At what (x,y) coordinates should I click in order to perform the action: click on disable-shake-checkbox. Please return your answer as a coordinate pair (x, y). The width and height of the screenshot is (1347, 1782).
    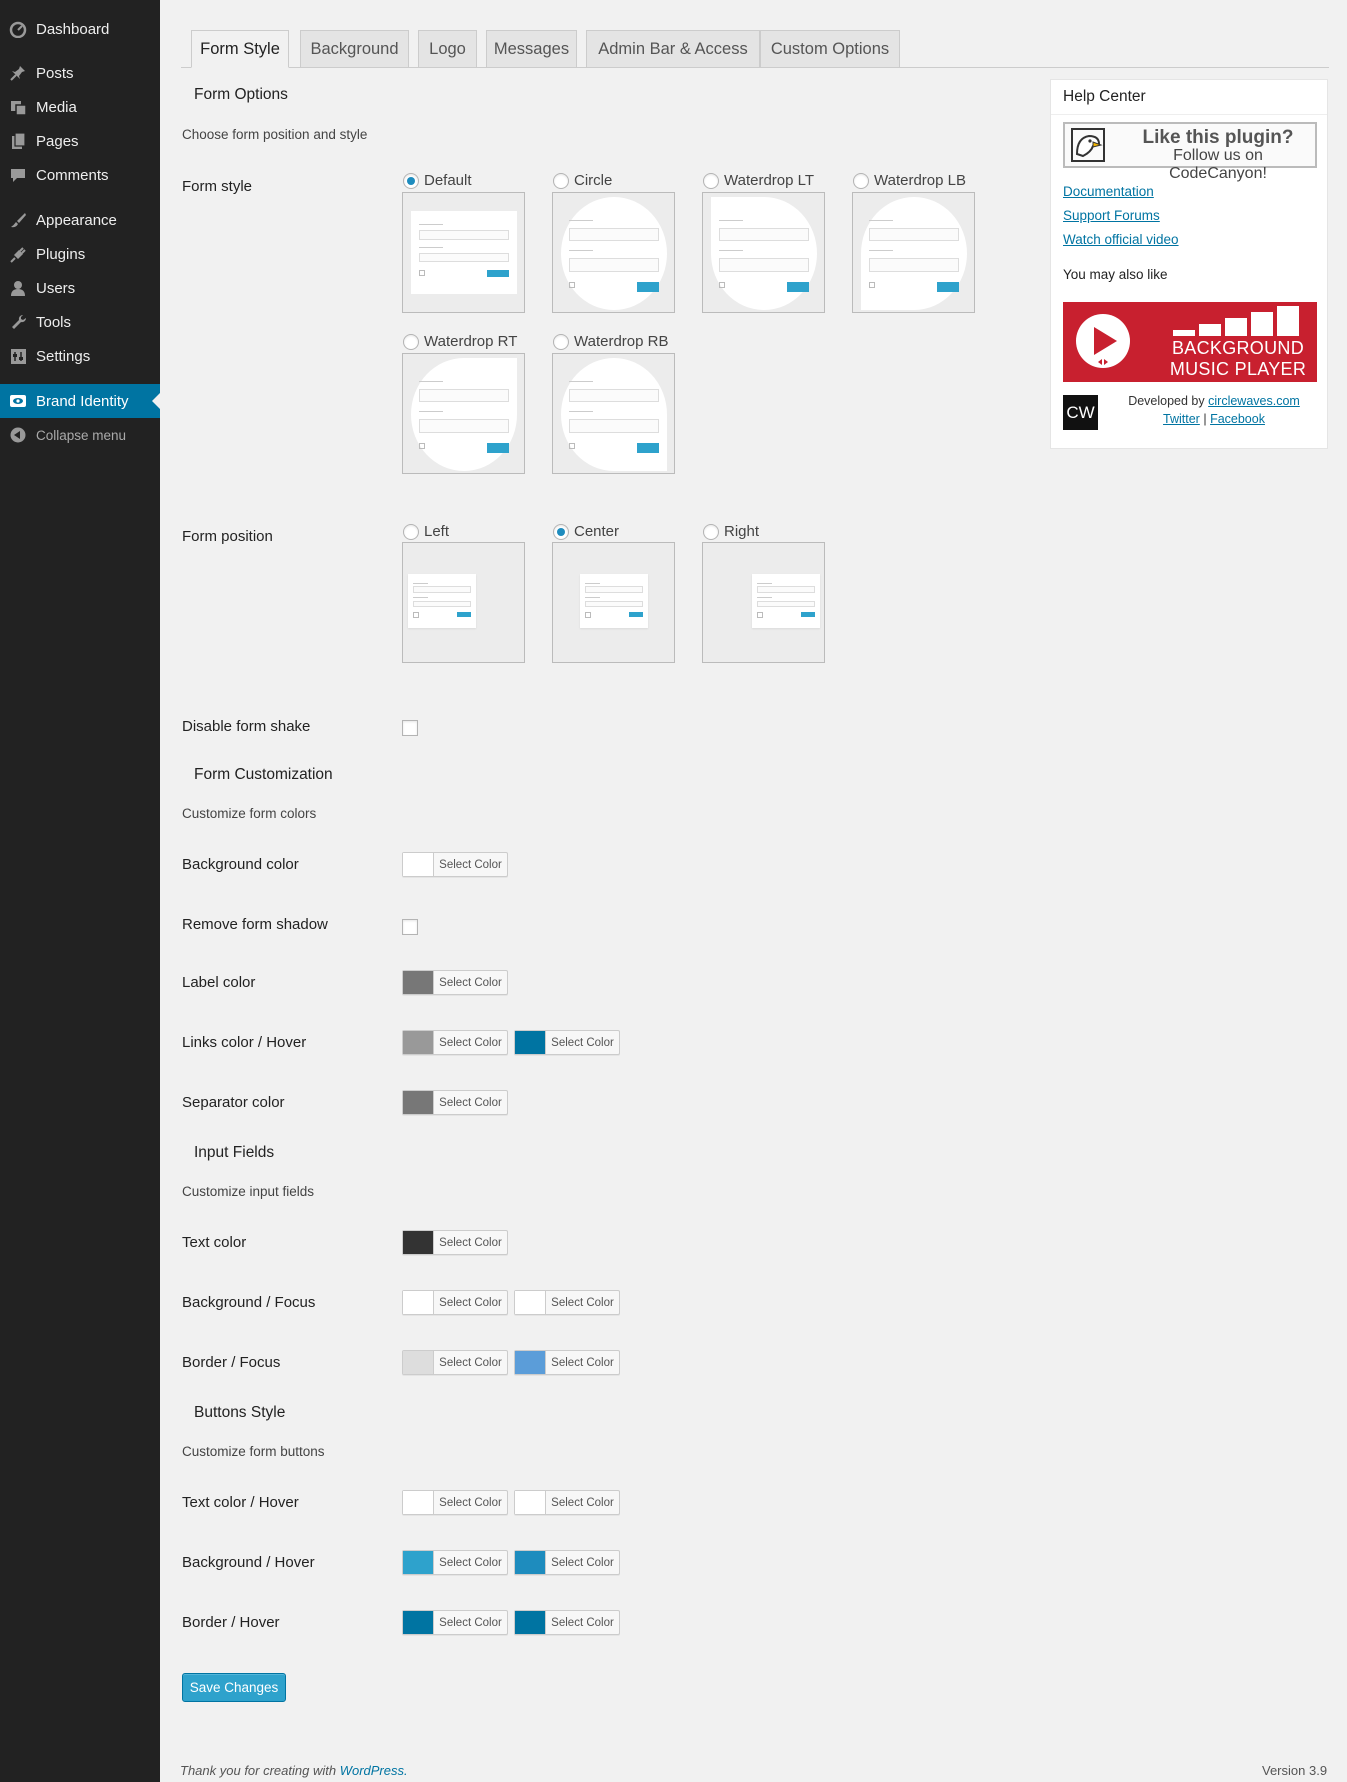
    Looking at the image, I should click on (410, 728).